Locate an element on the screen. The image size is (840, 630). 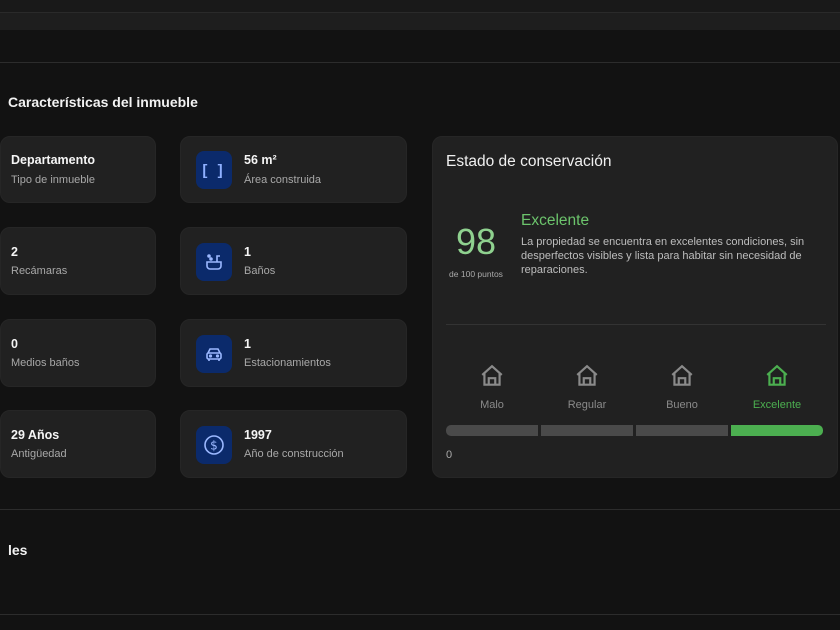
section-title: les is located at coordinates (18, 550).